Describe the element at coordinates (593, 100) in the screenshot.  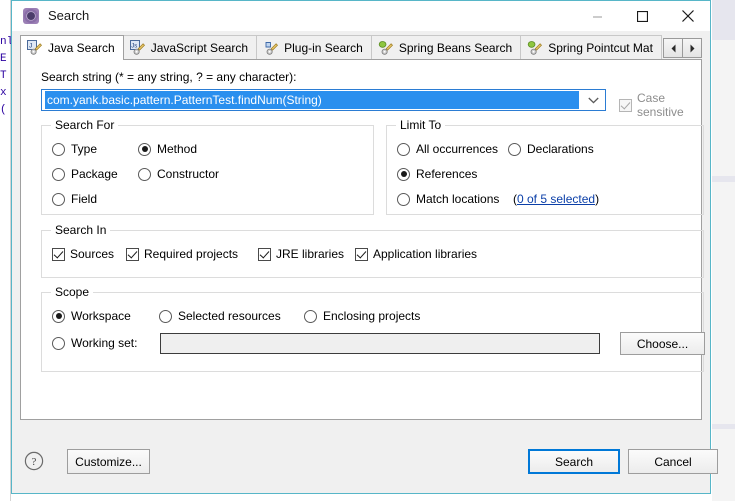
I see `chevron-down-icon` at that location.